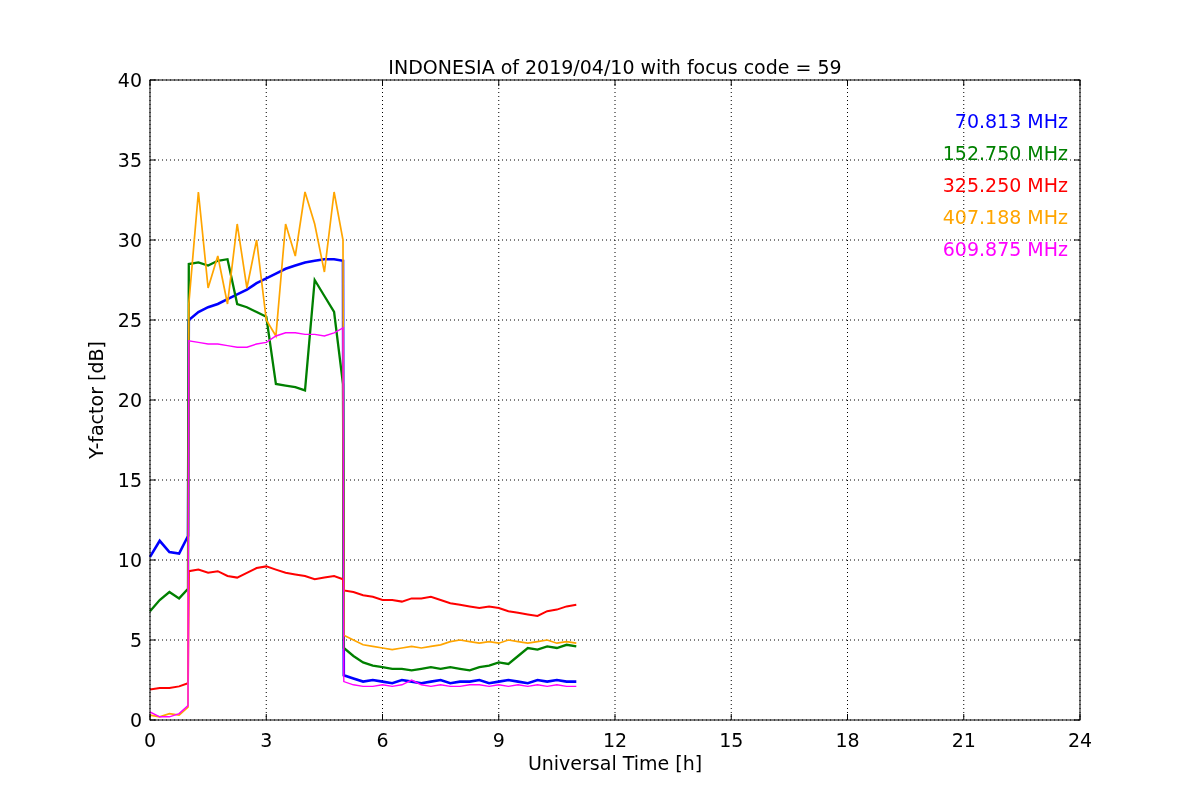 The height and width of the screenshot is (800, 1200). Describe the element at coordinates (96, 400) in the screenshot. I see `y-axis-label: Y-factor [dB]` at that location.